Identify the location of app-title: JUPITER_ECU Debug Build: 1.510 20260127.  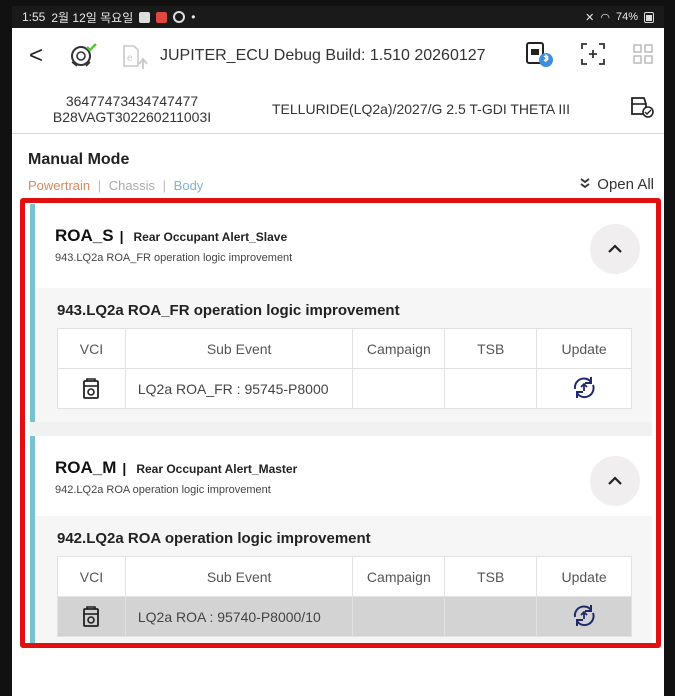
(323, 55).